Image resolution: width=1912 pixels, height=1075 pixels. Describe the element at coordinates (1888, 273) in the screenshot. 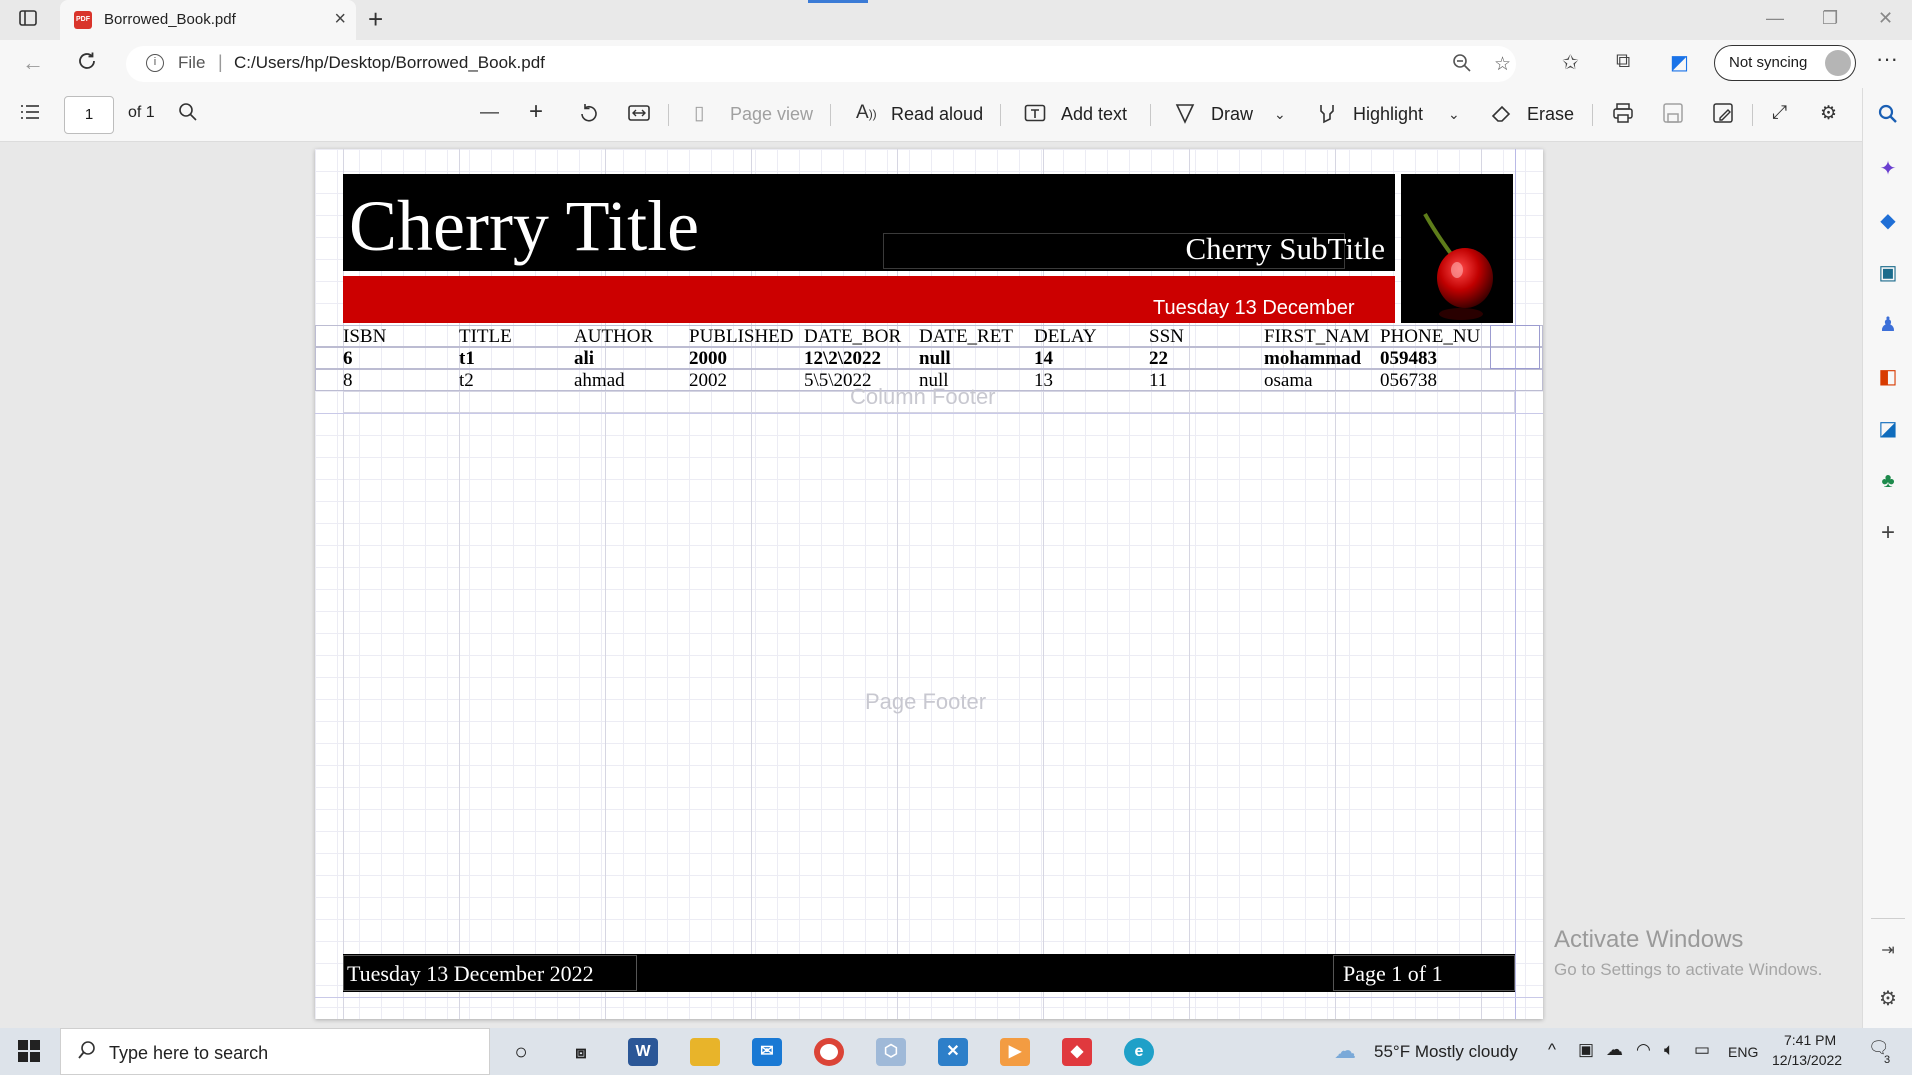

I see `tools-briefcase-icon: ▣` at that location.